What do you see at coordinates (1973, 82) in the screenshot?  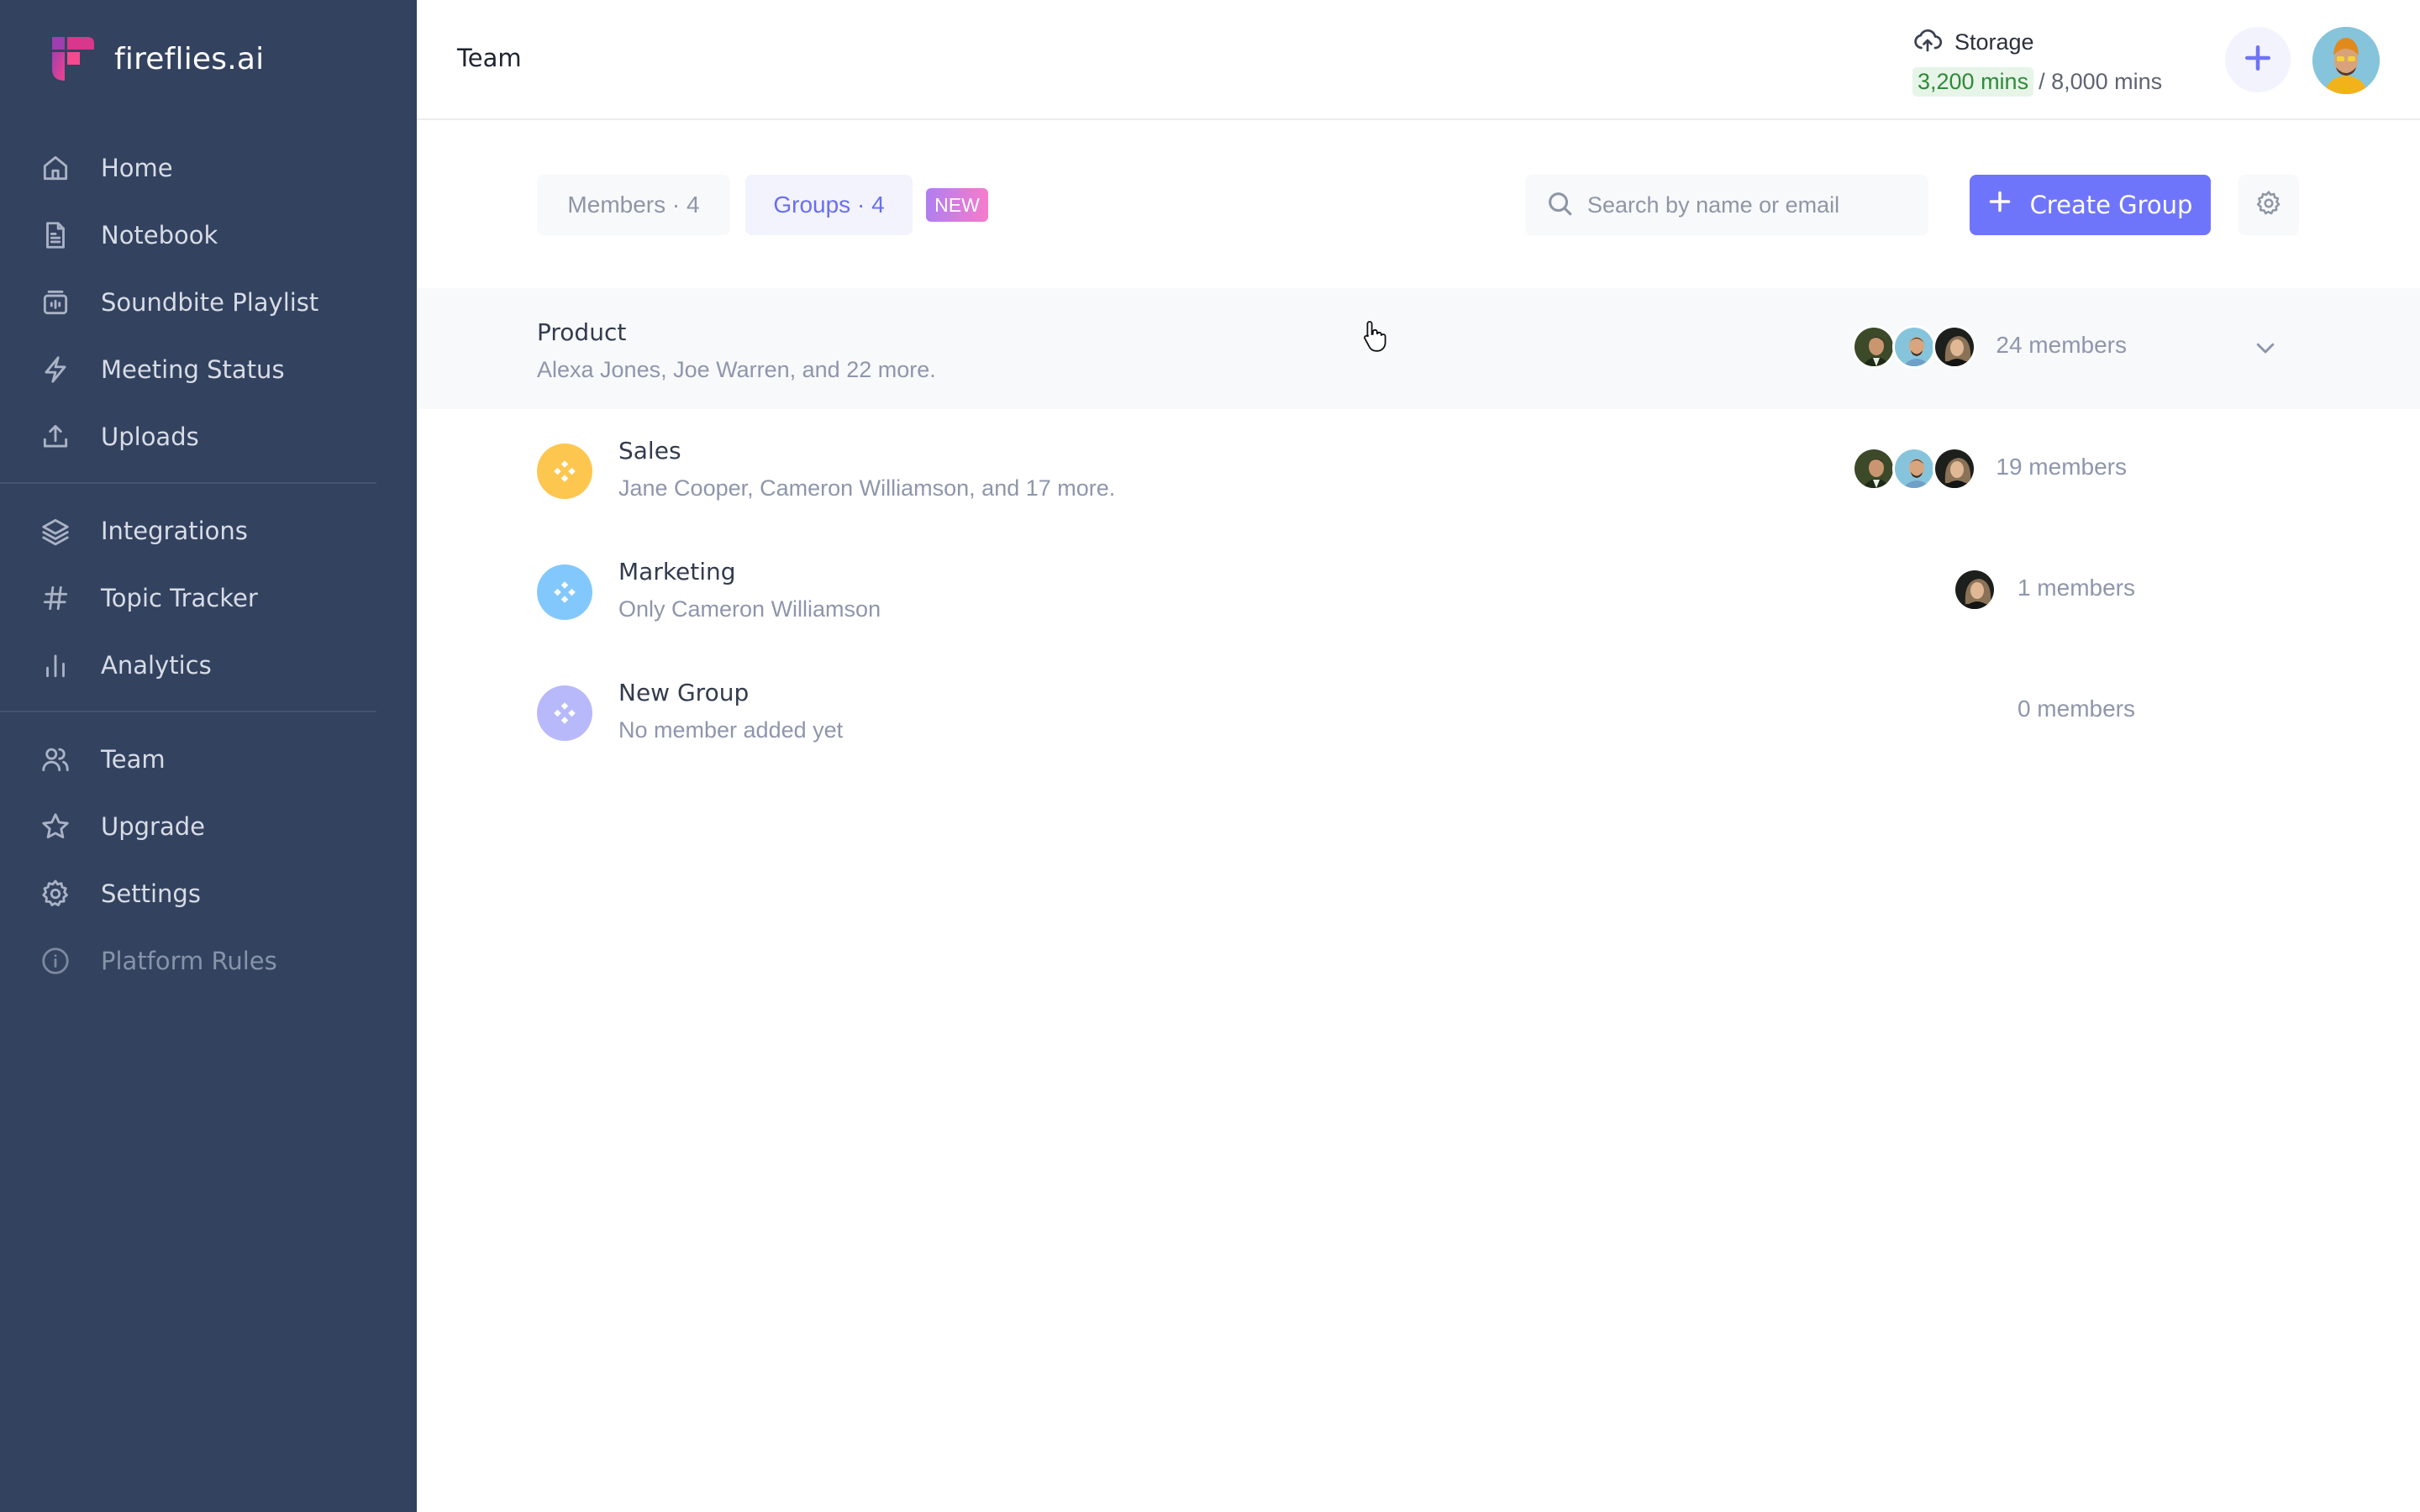 I see `storage-used: 3,200 mins` at bounding box center [1973, 82].